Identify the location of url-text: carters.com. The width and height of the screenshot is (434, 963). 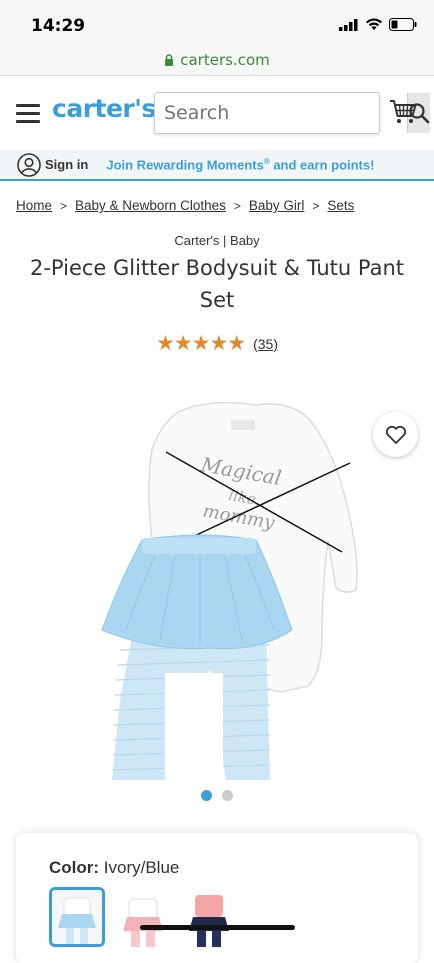
(225, 59).